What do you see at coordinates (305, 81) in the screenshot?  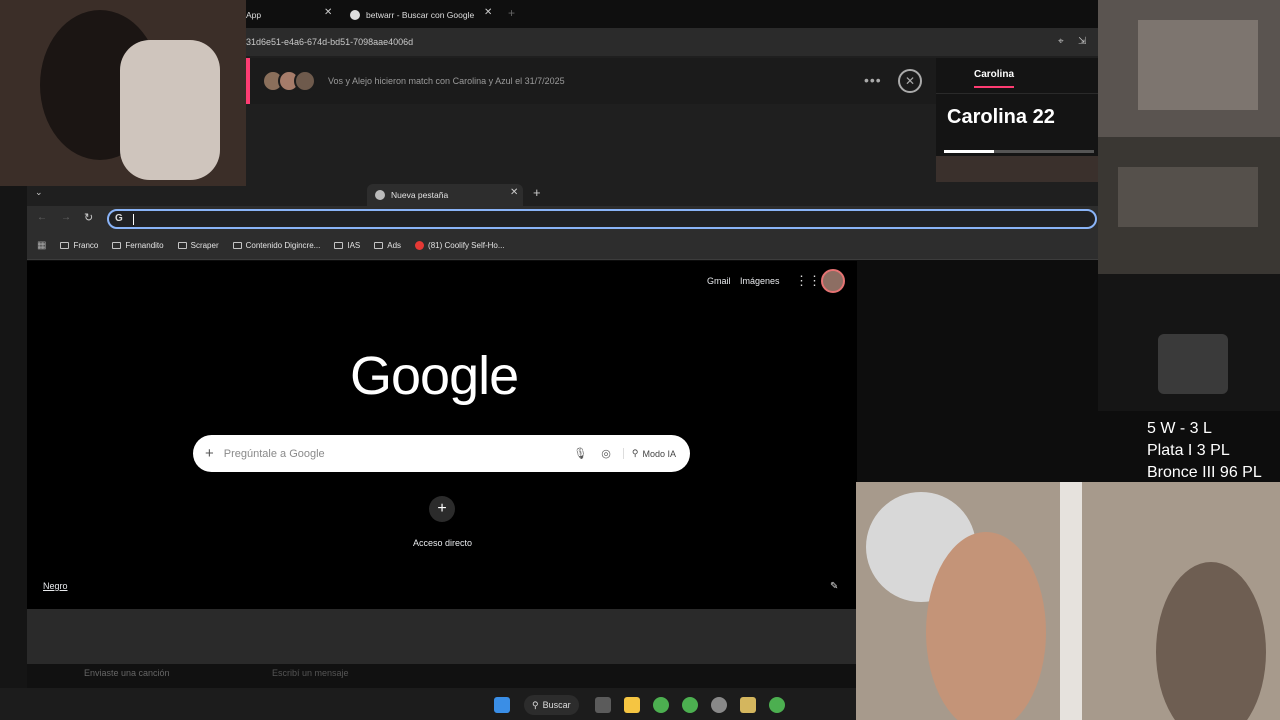 I see `avatar` at bounding box center [305, 81].